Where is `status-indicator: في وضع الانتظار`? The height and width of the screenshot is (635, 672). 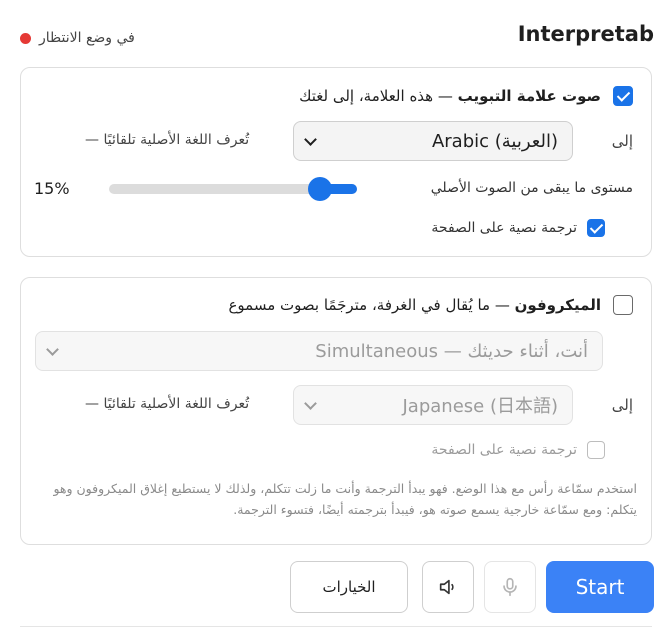
status-indicator: في وضع الانتظار is located at coordinates (77, 38).